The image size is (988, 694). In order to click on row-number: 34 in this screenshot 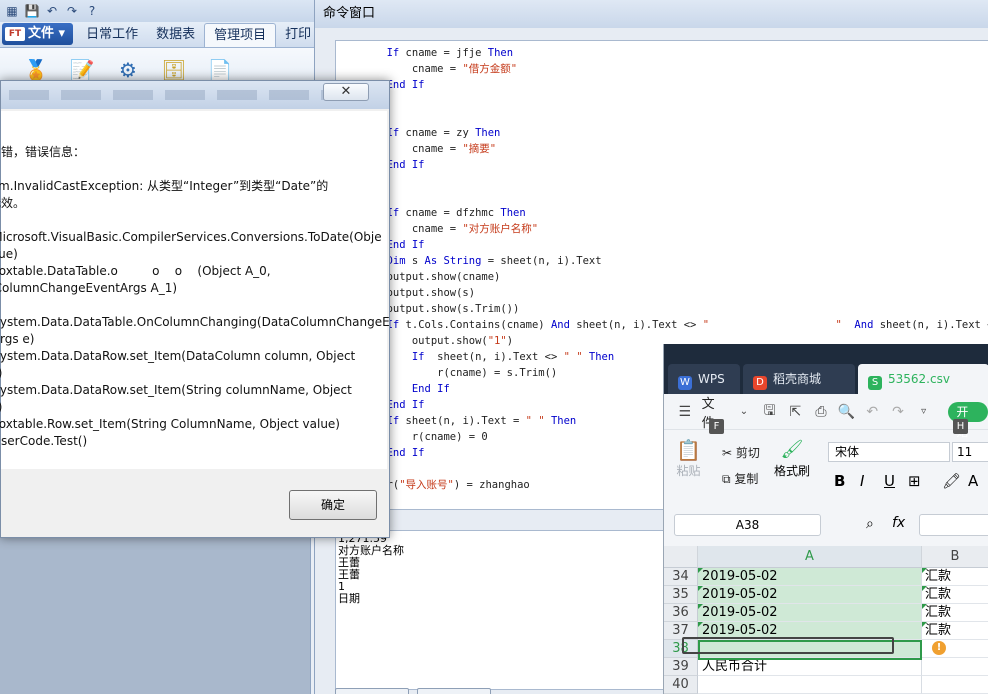, I will do `click(681, 577)`.